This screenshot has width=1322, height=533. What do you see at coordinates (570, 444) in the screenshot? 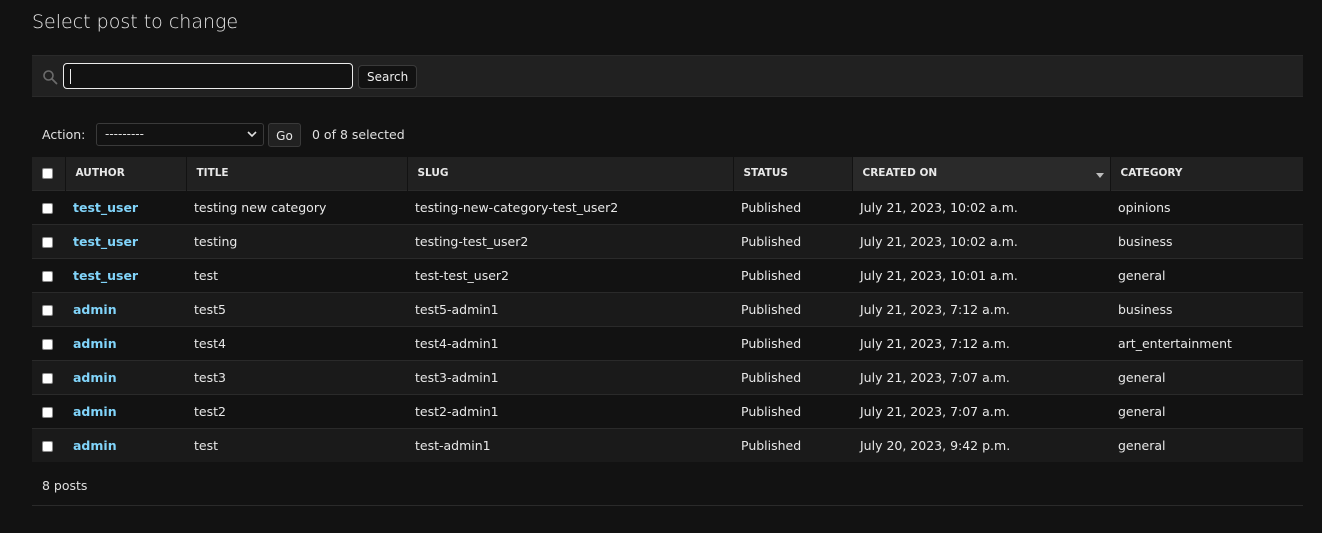
I see `slug-cell: test-admin1` at bounding box center [570, 444].